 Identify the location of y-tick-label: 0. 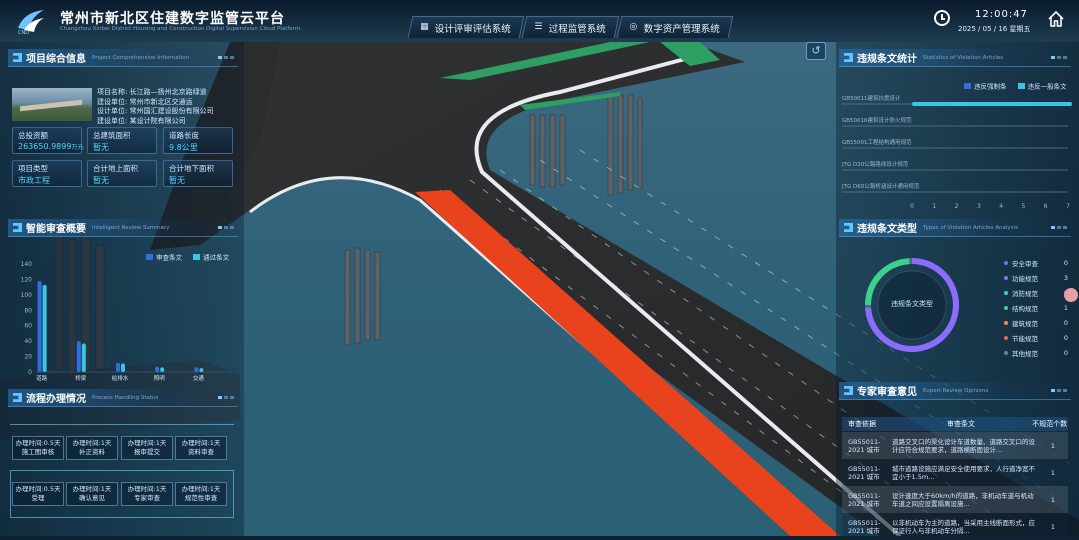
(30, 372).